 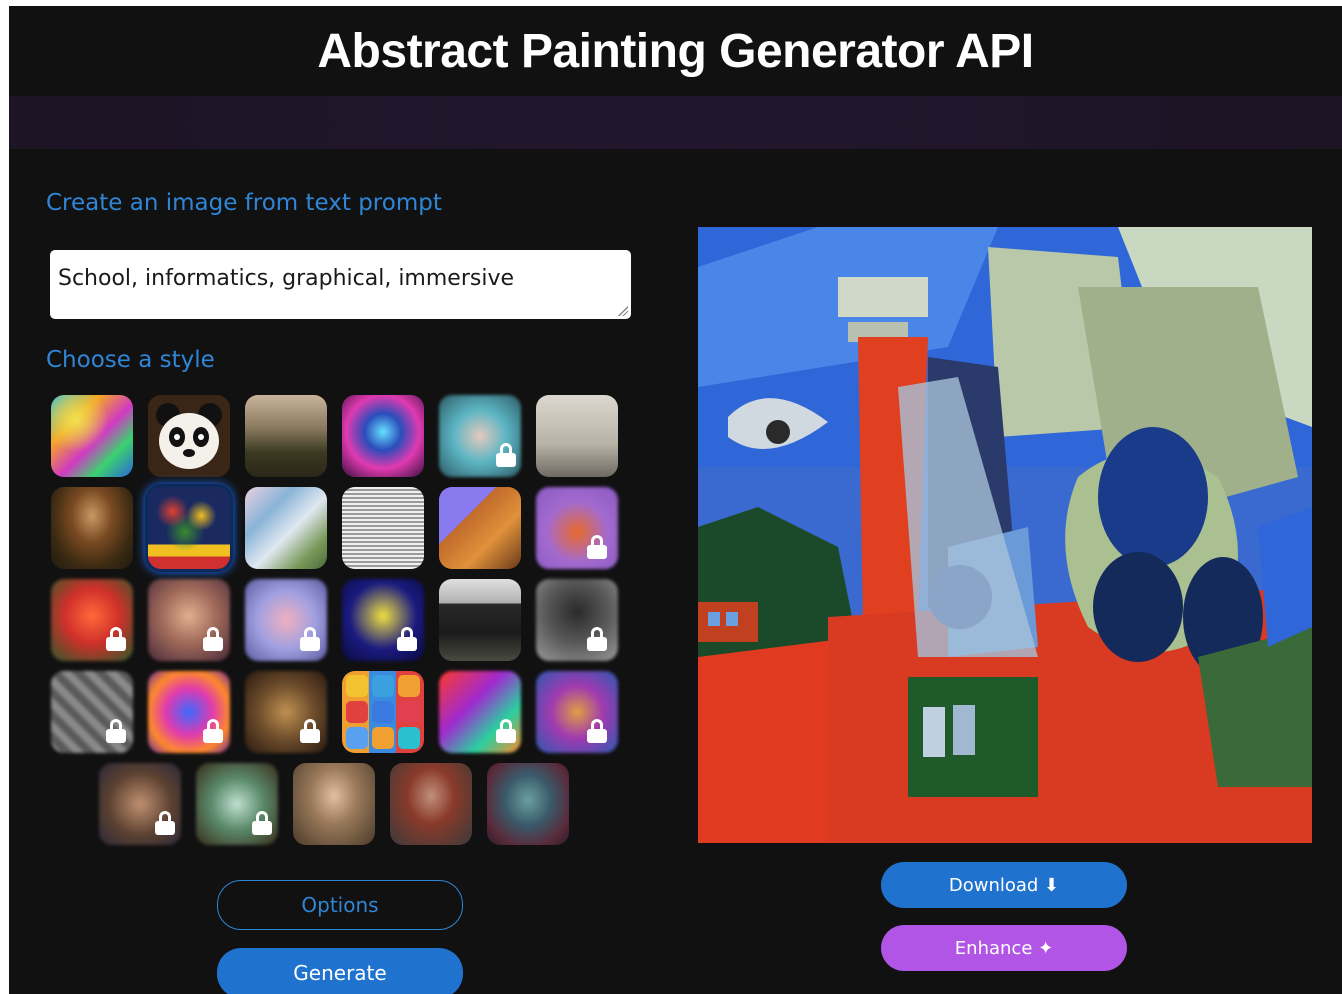 What do you see at coordinates (340, 971) in the screenshot?
I see `generate-button: Generate` at bounding box center [340, 971].